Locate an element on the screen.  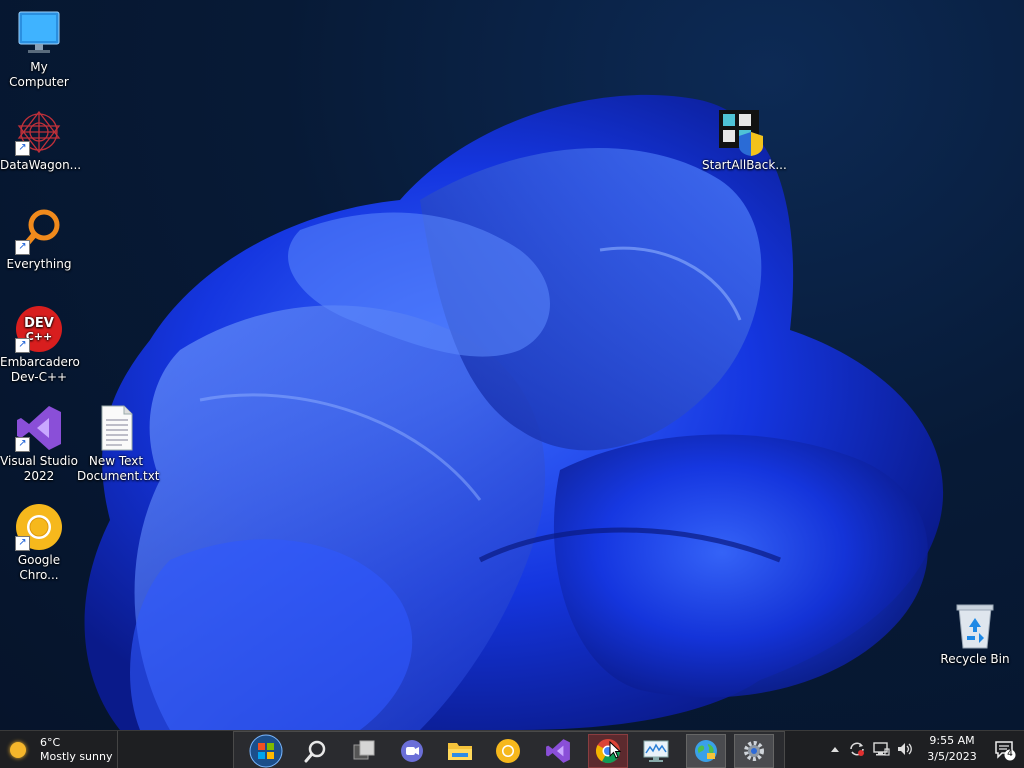
datawagon-icon: ↗ is located at coordinates (39, 132).